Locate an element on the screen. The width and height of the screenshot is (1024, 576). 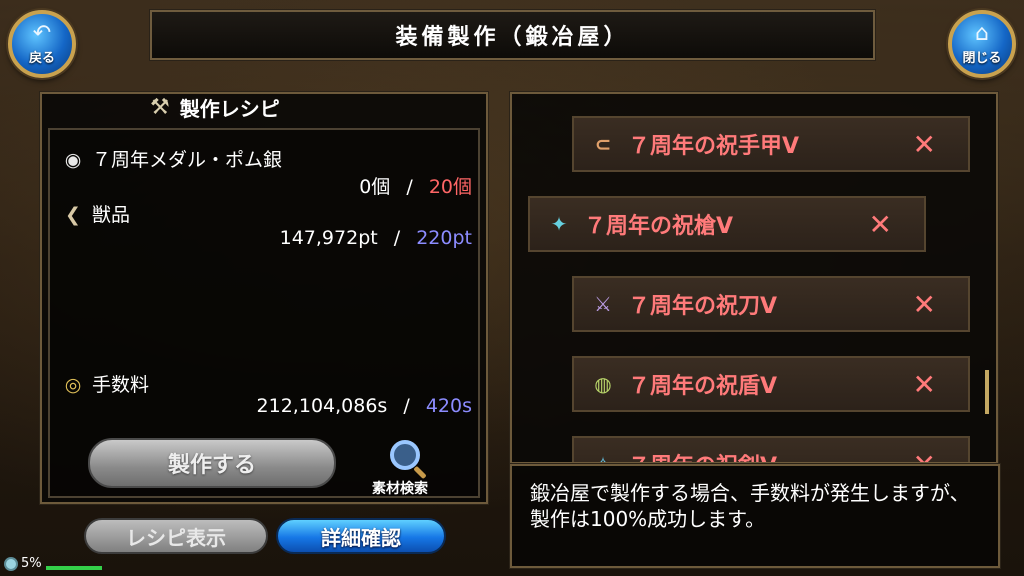
status-orb-icon is located at coordinates (11, 563).